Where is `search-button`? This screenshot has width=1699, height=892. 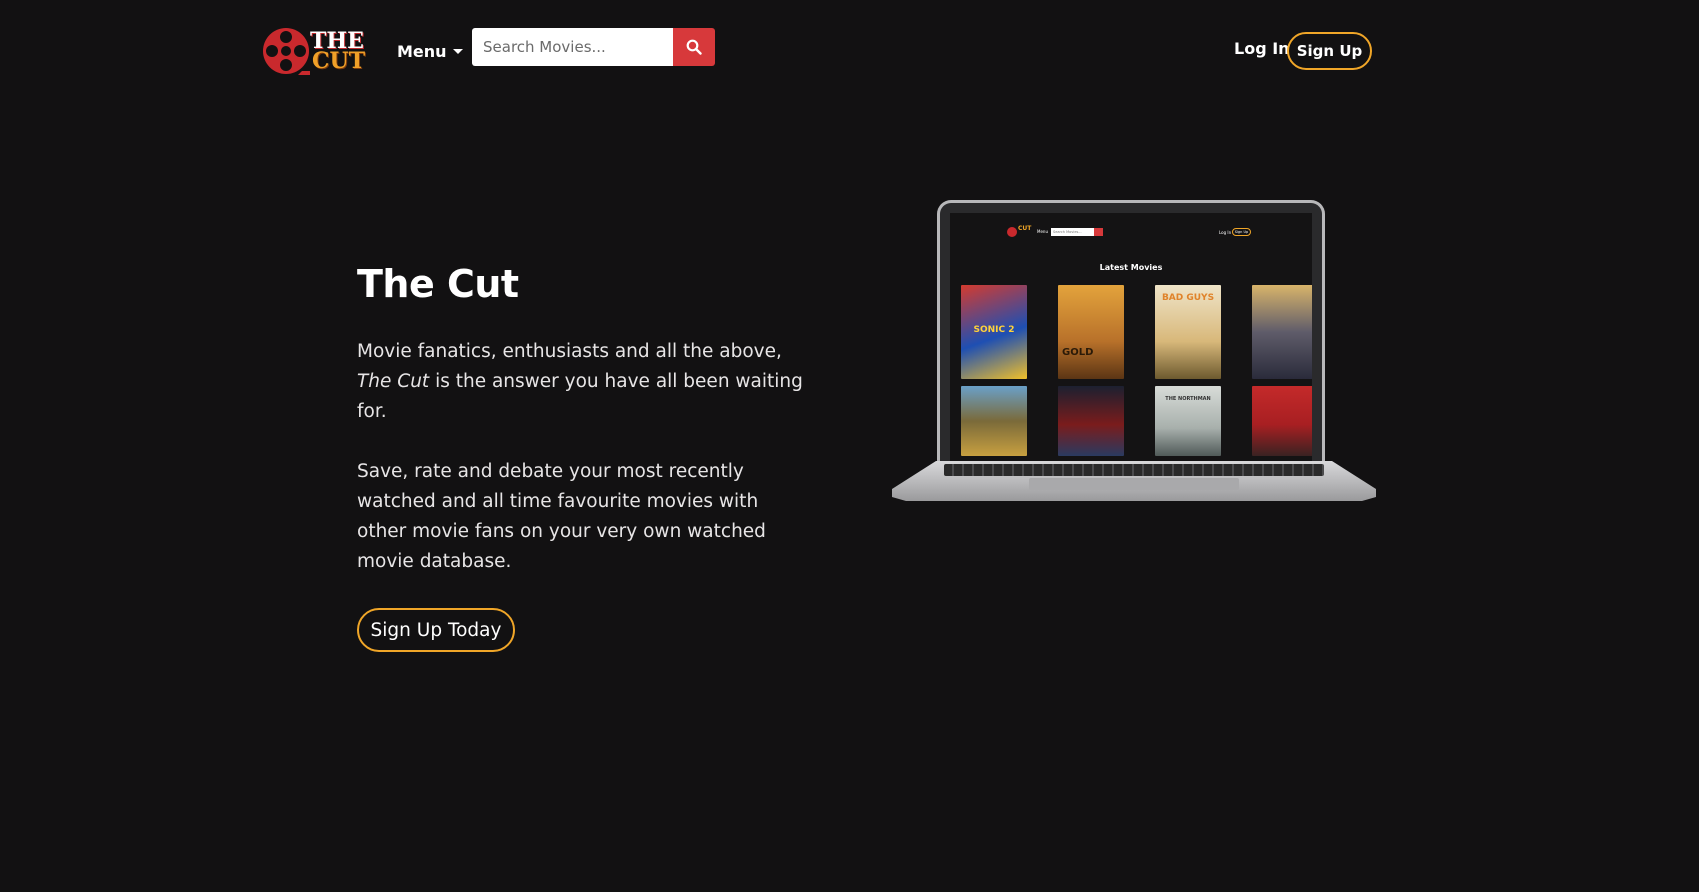 search-button is located at coordinates (694, 47).